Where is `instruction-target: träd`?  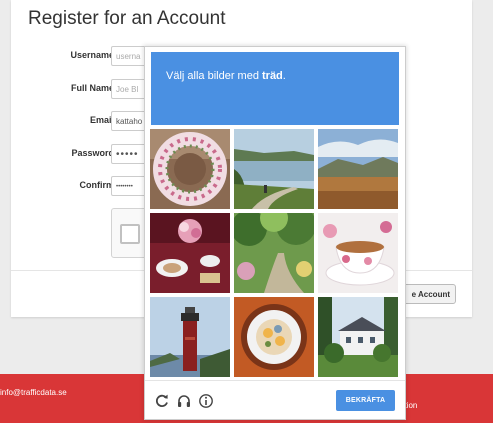 instruction-target: träd is located at coordinates (272, 76).